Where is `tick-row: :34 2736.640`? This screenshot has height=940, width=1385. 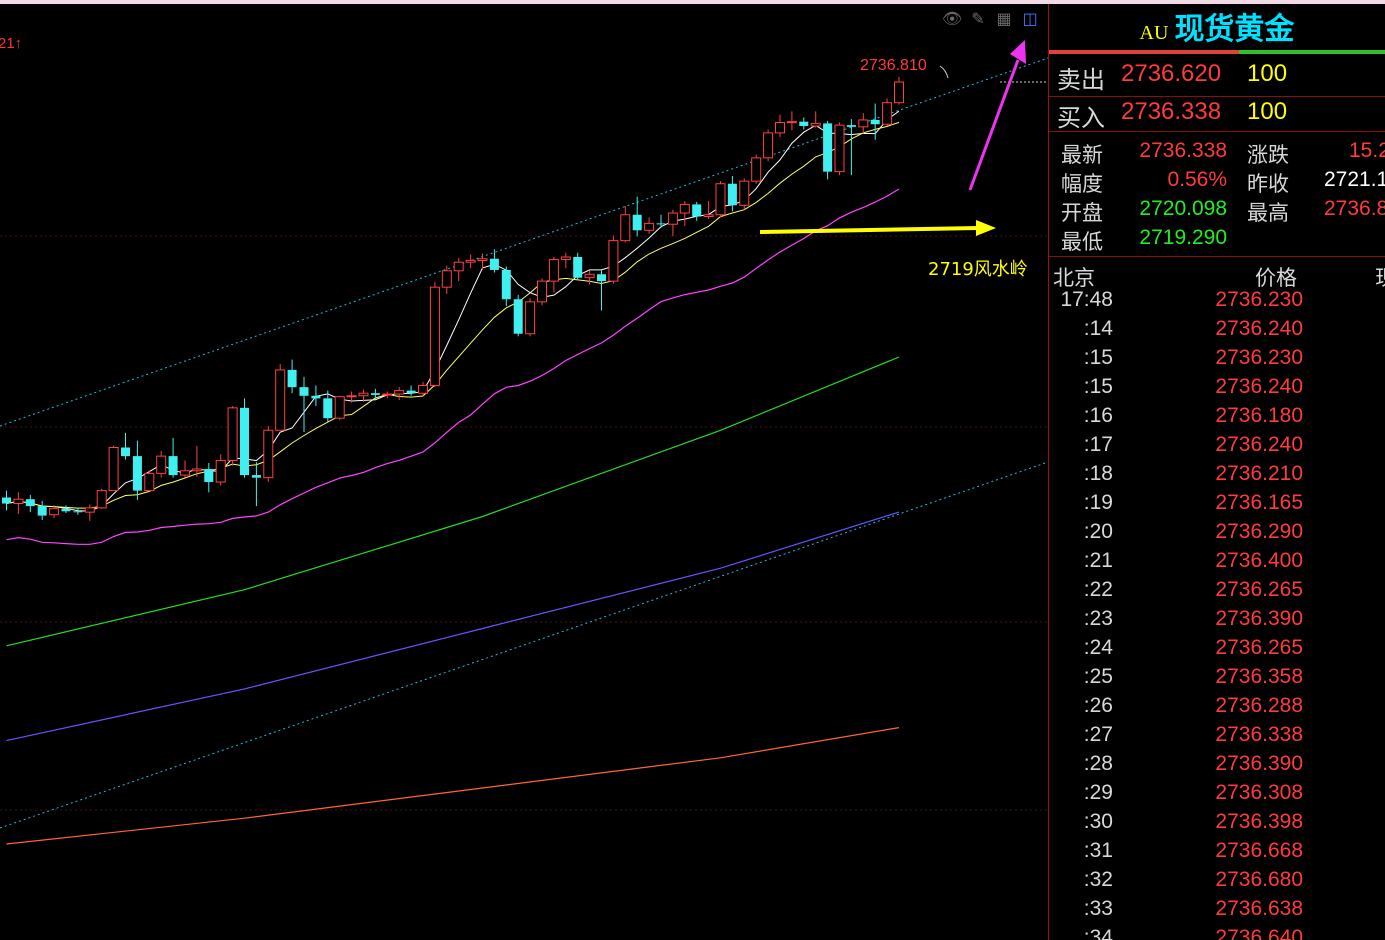 tick-row: :34 2736.640 is located at coordinates (1217, 933).